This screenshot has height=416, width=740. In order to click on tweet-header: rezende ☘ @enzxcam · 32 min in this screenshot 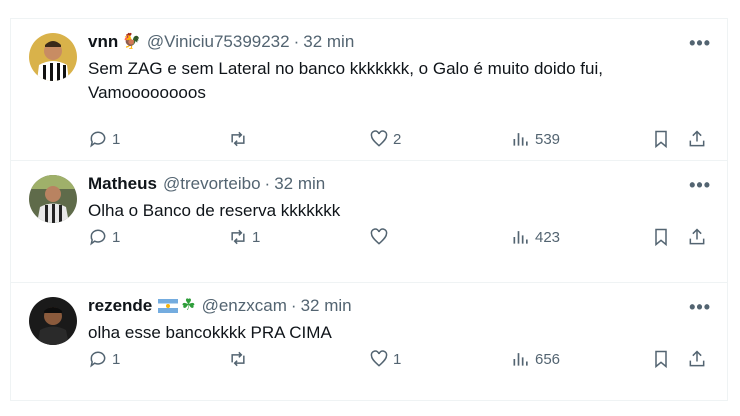, I will do `click(399, 306)`.